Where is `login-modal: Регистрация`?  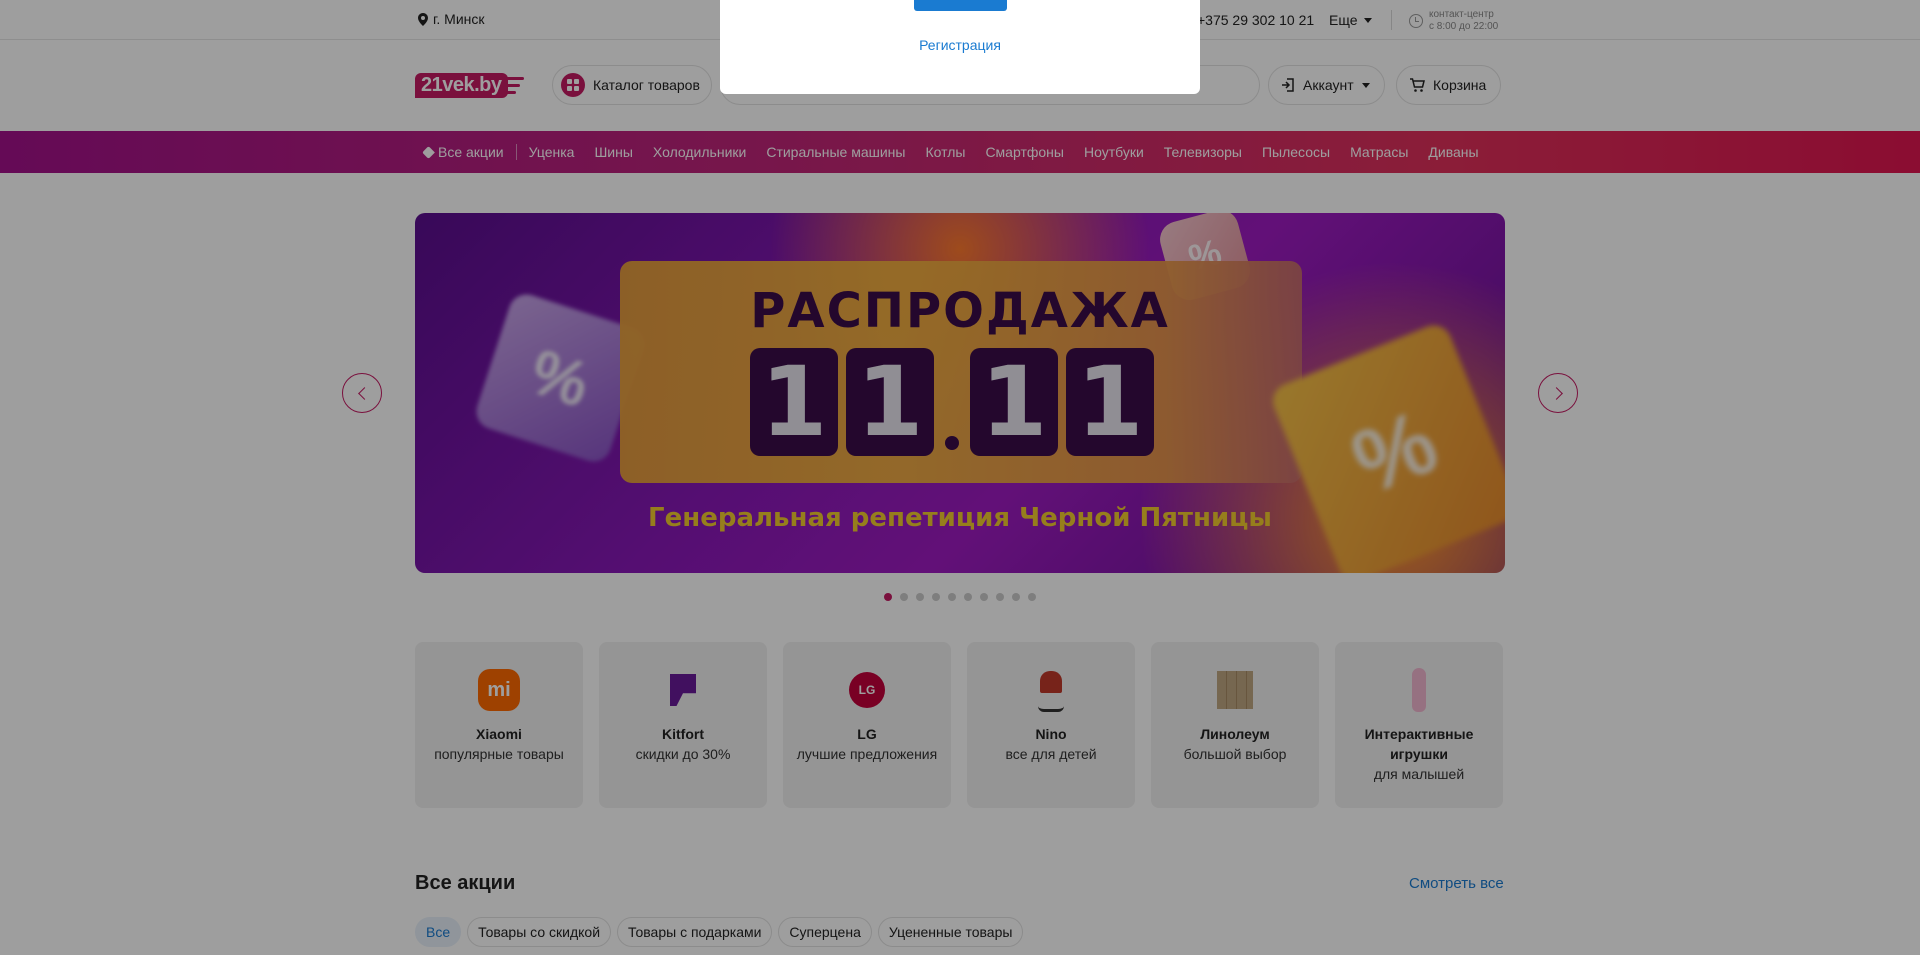
login-modal: Регистрация is located at coordinates (960, 47).